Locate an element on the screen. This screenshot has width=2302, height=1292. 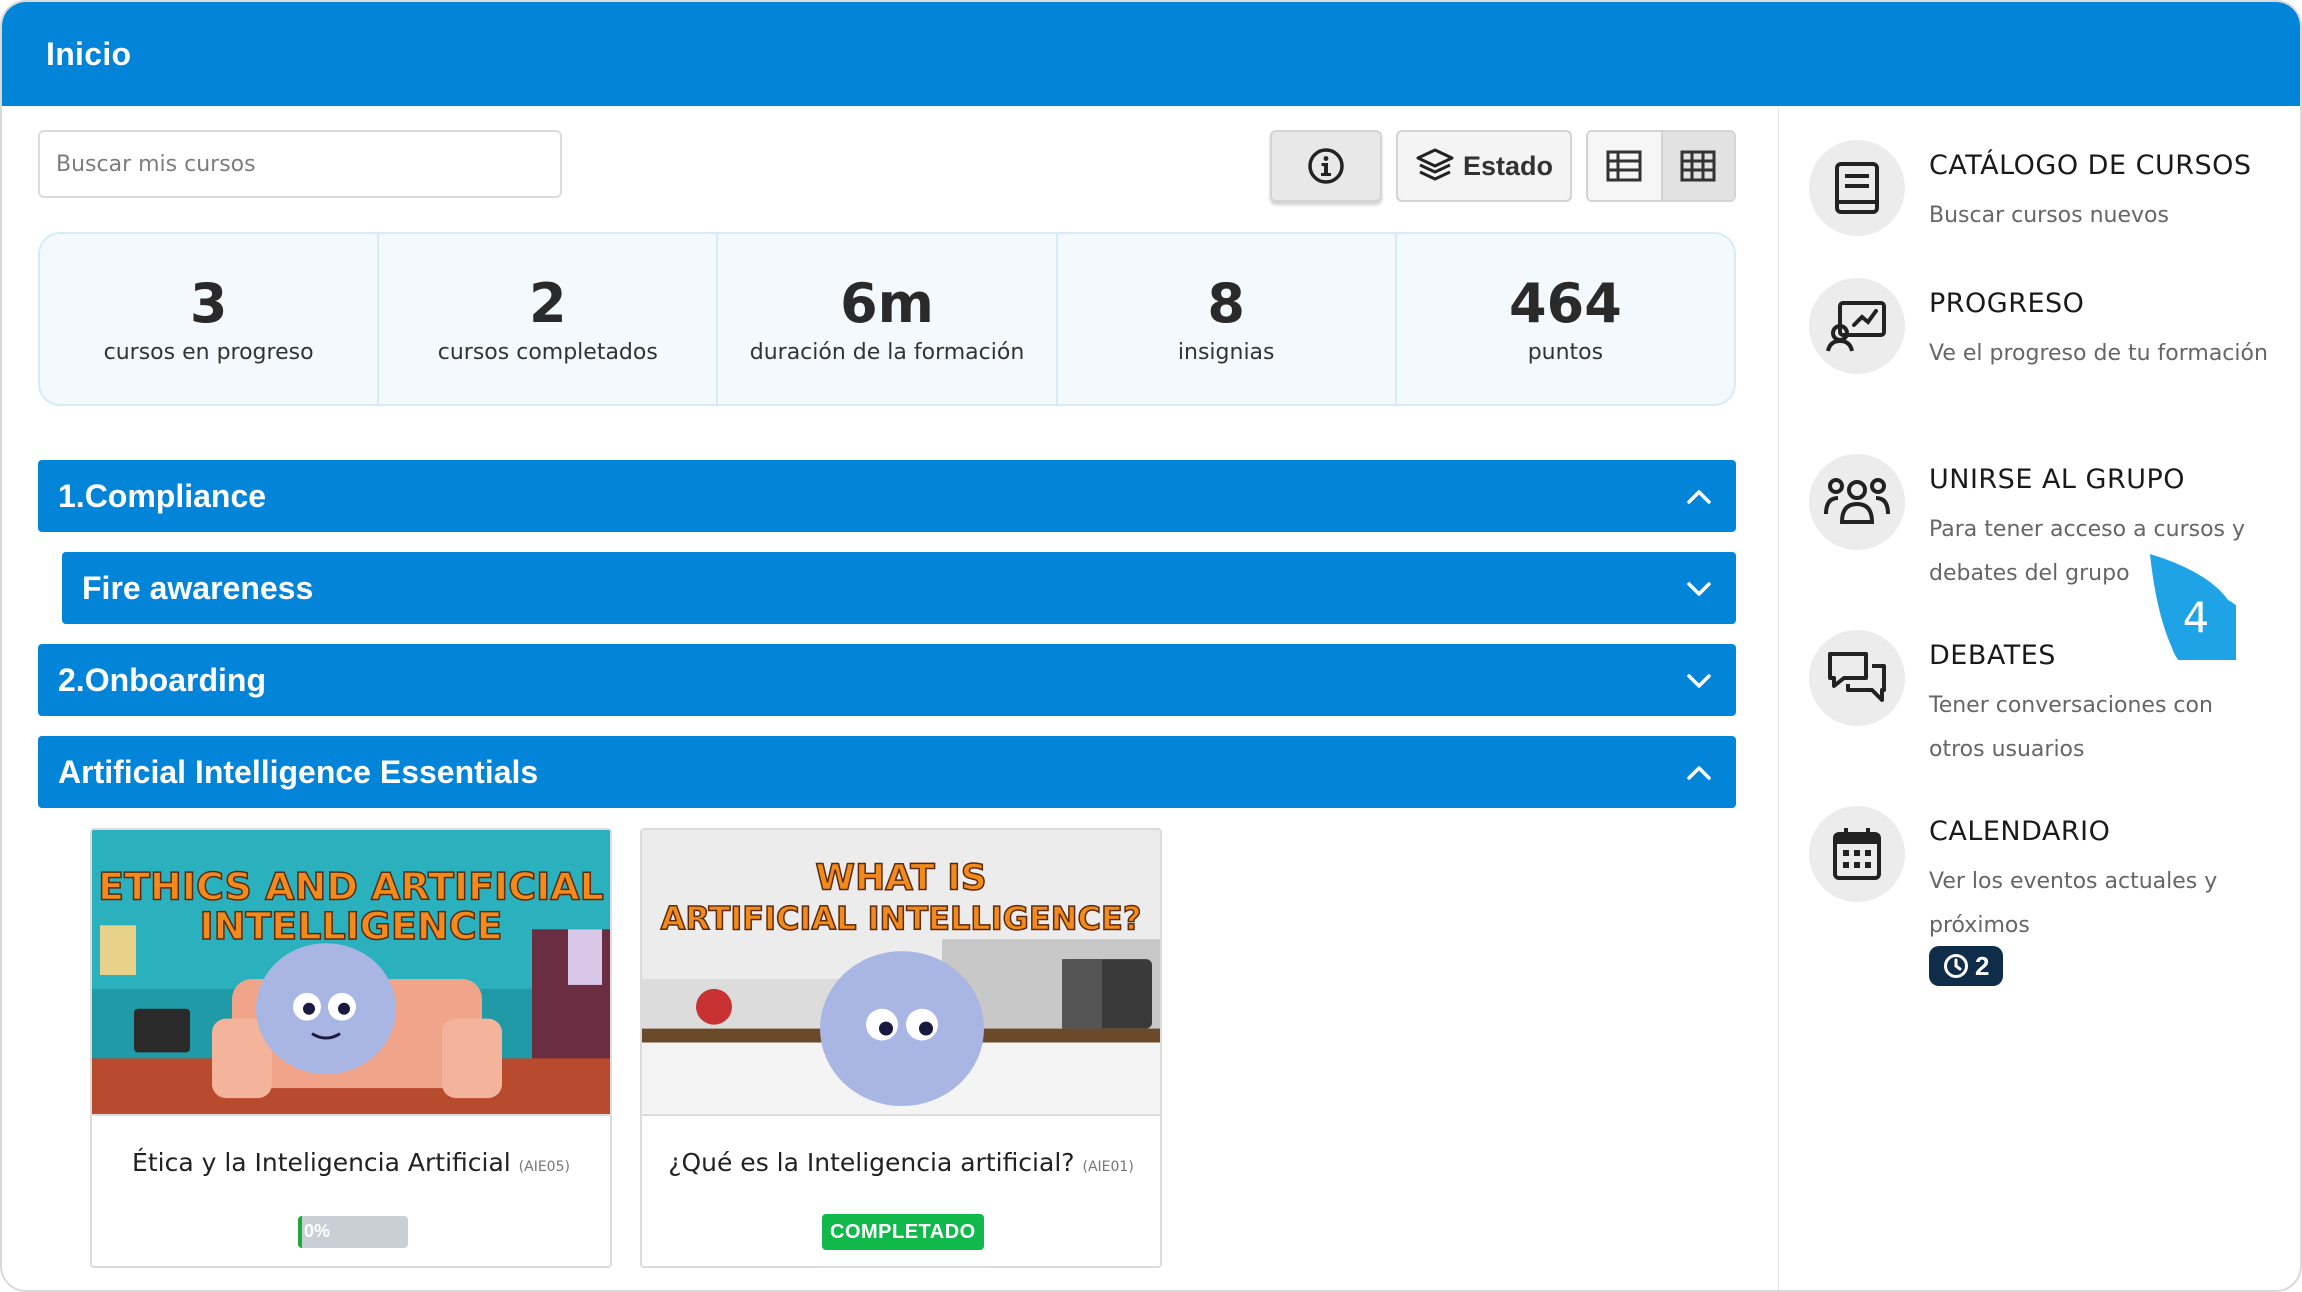
progress-icon-wrap is located at coordinates (1857, 326).